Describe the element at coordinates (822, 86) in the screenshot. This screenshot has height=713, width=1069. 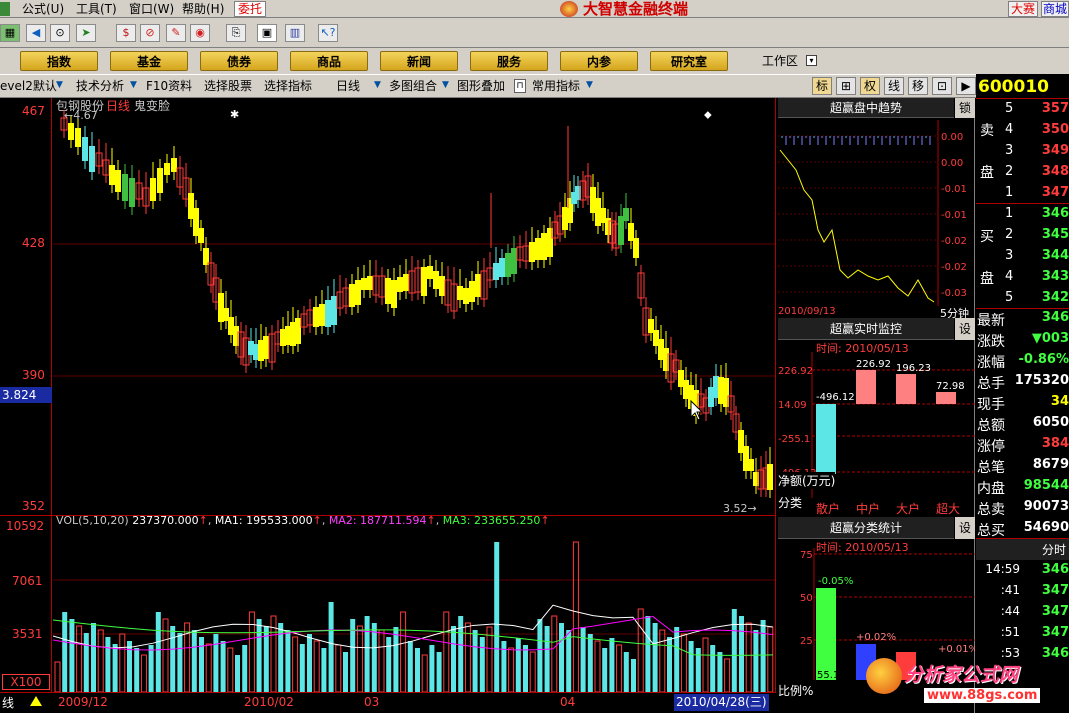
I see `mark-button: 标` at that location.